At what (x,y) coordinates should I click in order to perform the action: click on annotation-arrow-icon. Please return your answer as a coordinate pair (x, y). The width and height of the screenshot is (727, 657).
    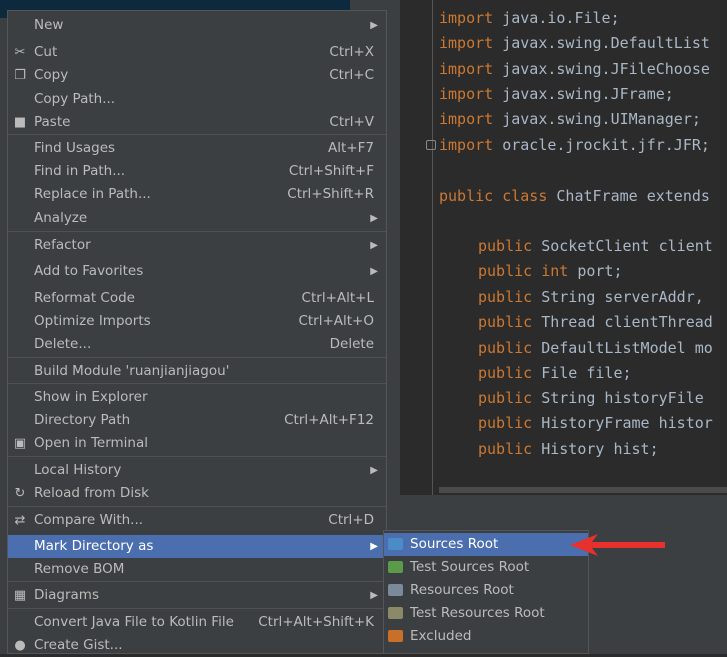
    Looking at the image, I should click on (617, 545).